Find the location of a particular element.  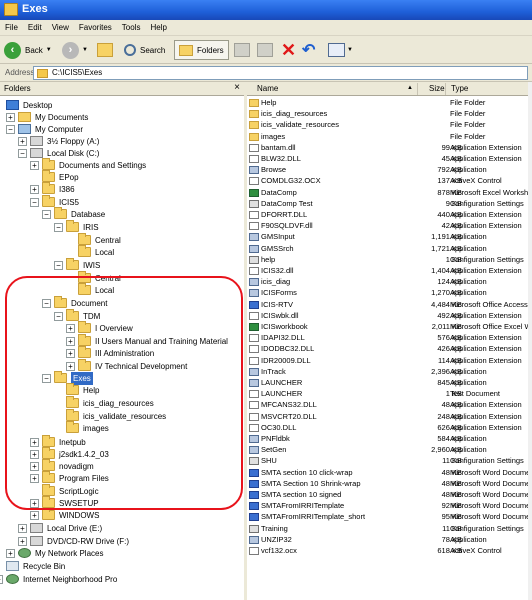

file-row: help 1 KB Configuration Settings is located at coordinates (389, 259).